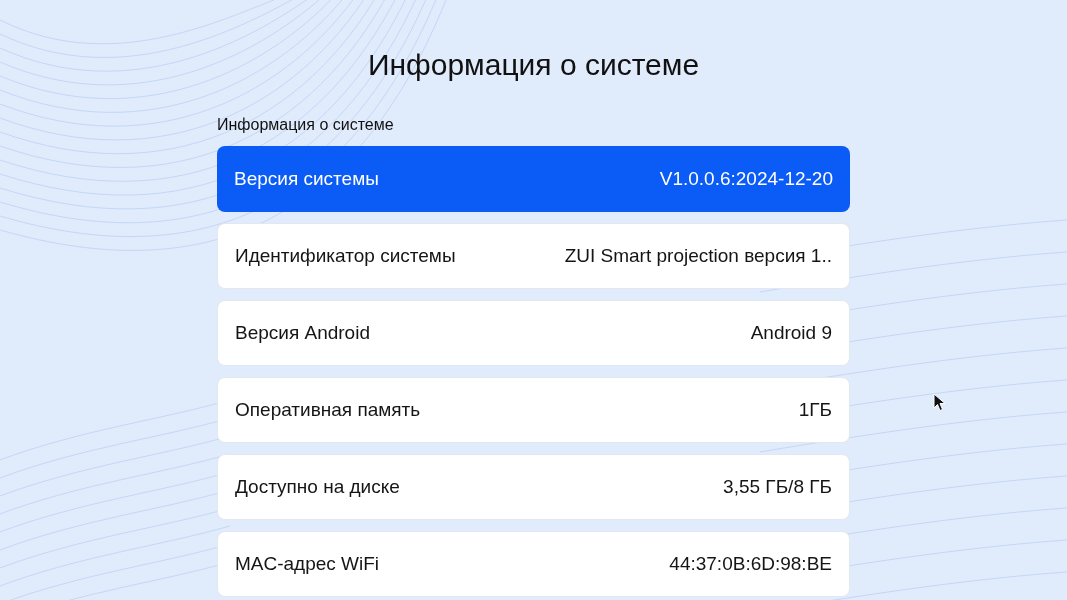  Describe the element at coordinates (533, 410) in the screenshot. I see `info-row: Оперативная память 1ГБ` at that location.